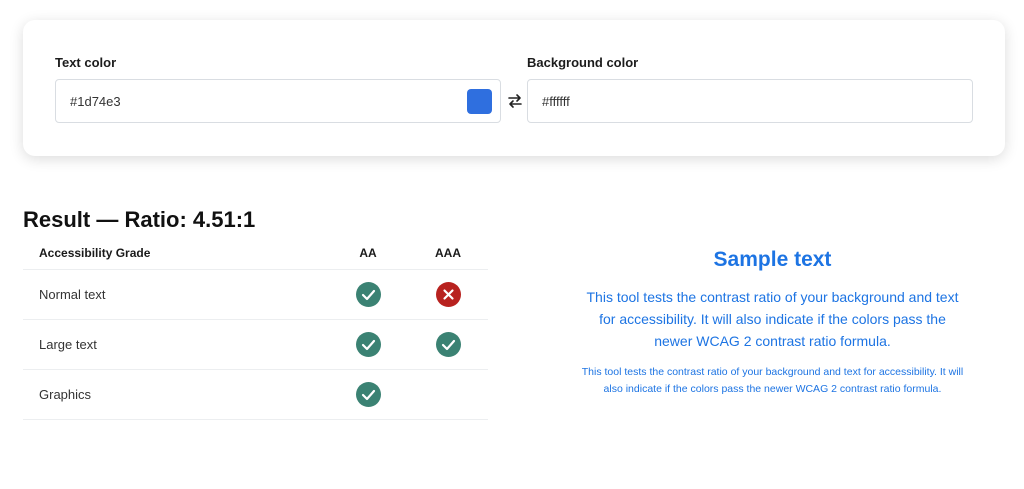  Describe the element at coordinates (175, 253) in the screenshot. I see `column-header-grade: Accessibility Grade` at that location.